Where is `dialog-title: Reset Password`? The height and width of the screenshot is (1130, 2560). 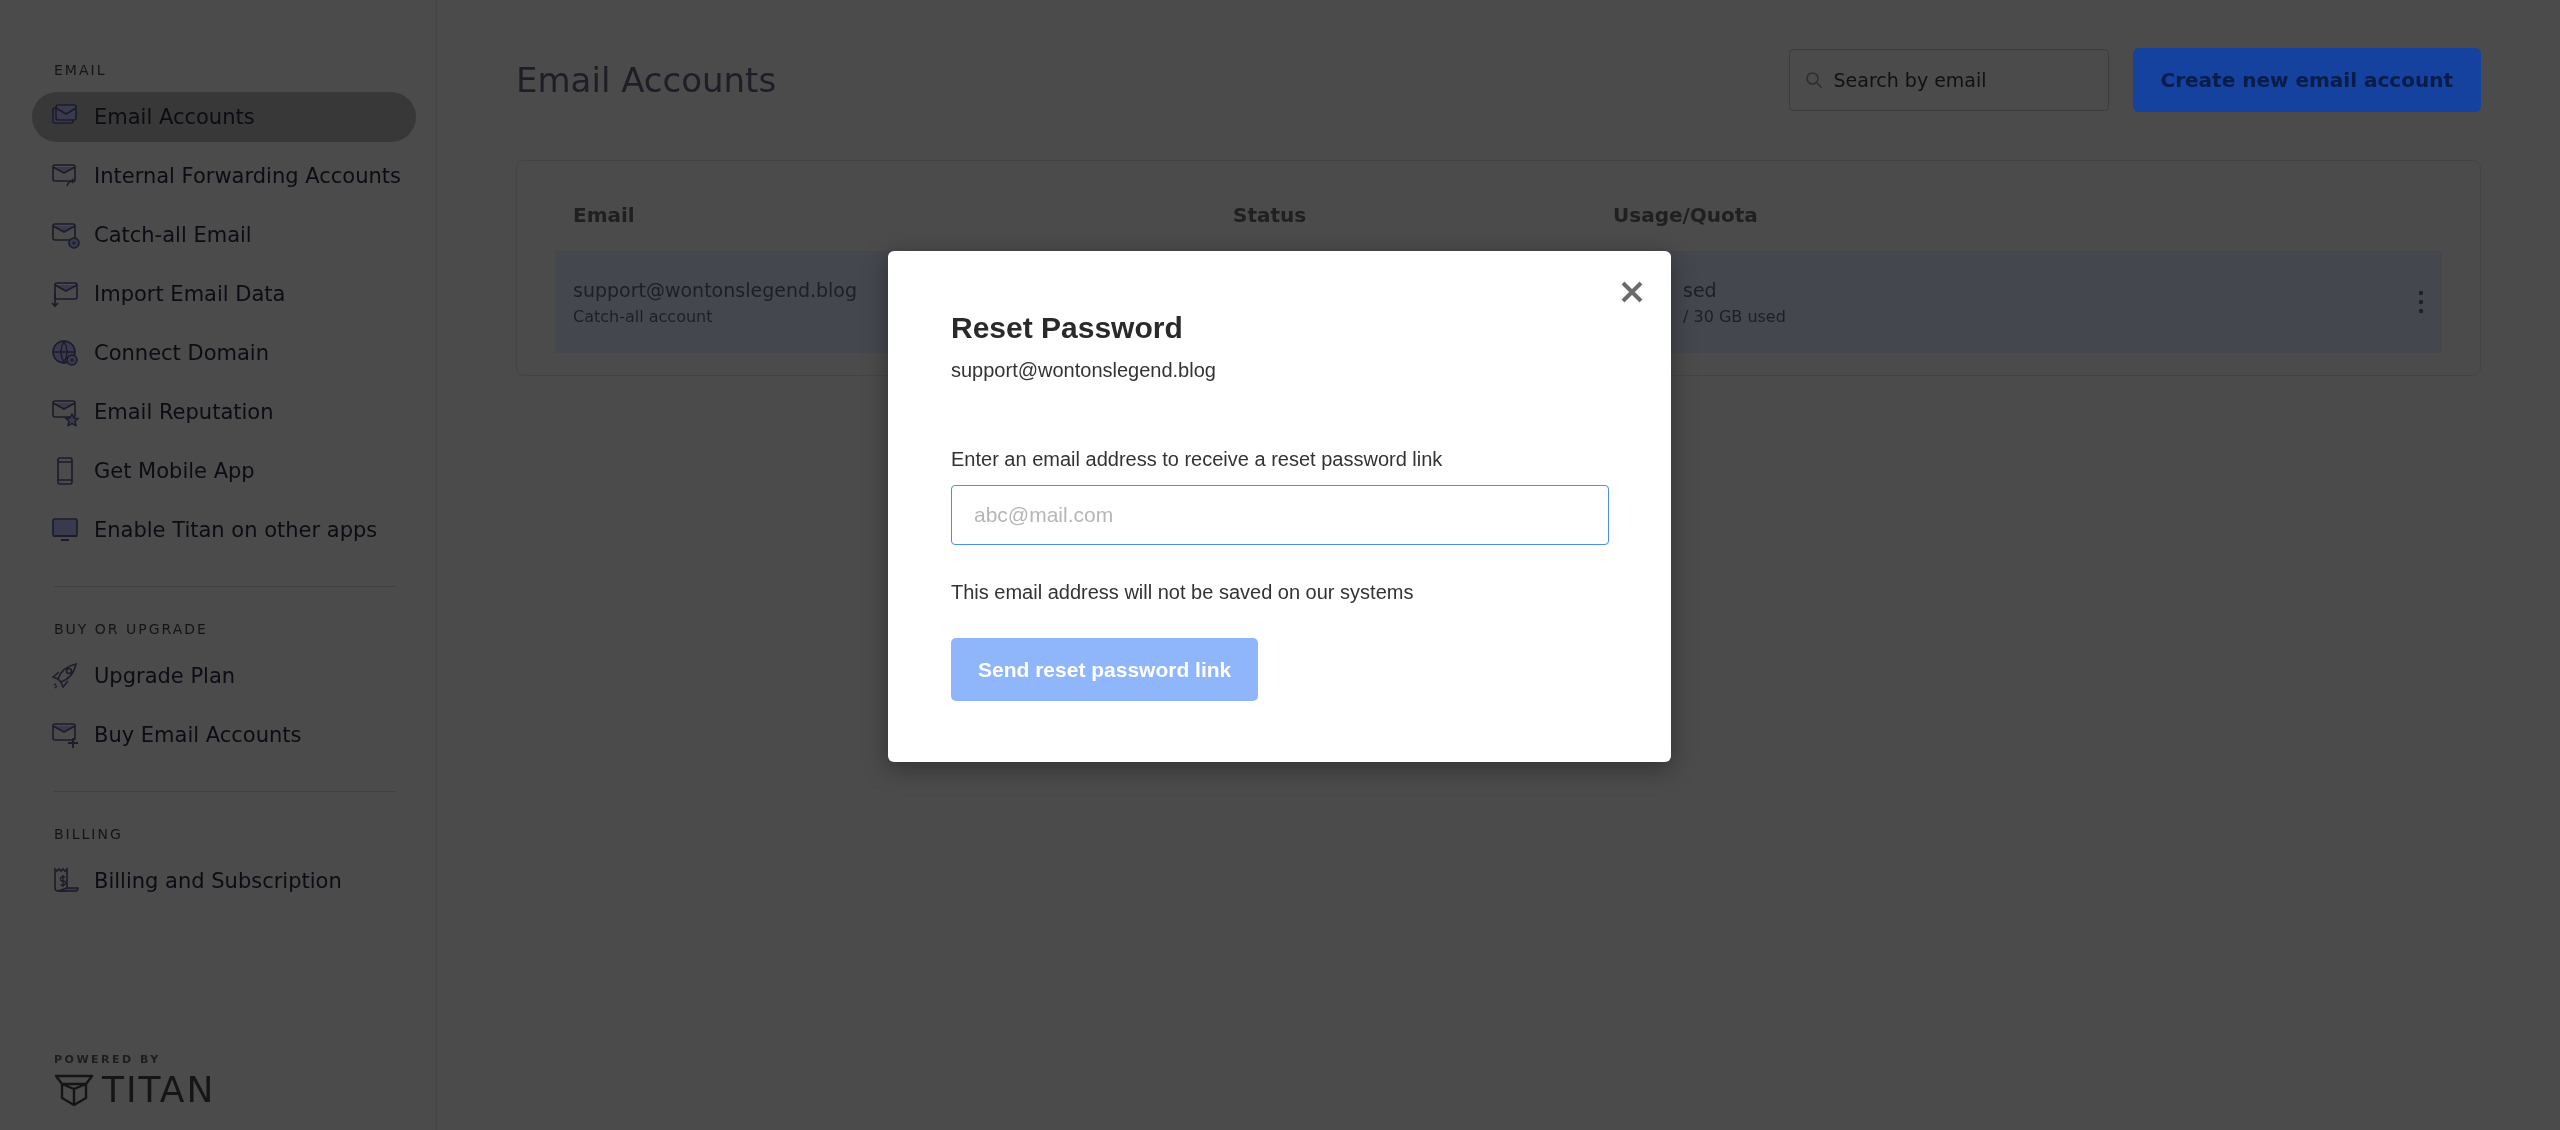 dialog-title: Reset Password is located at coordinates (1067, 328).